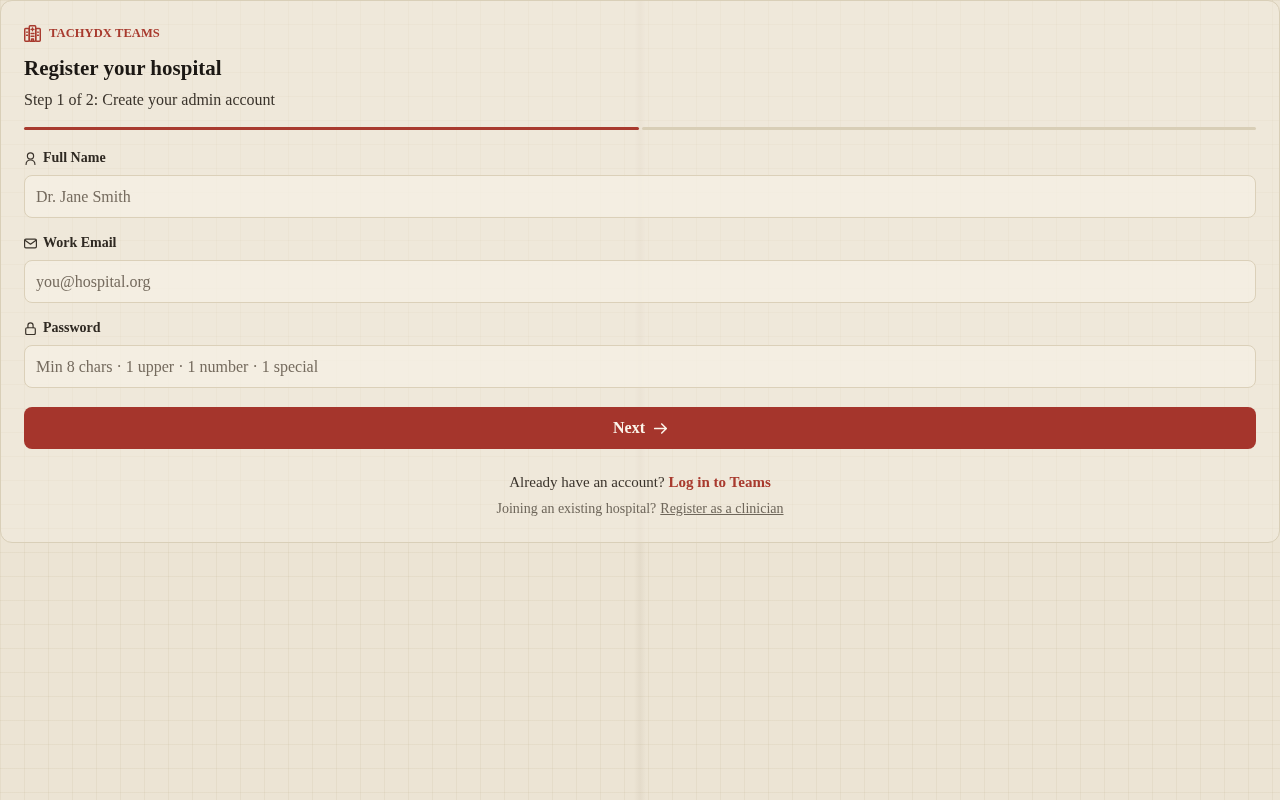 The height and width of the screenshot is (800, 1280). I want to click on name-field: Dr. Jane Smith, so click(640, 196).